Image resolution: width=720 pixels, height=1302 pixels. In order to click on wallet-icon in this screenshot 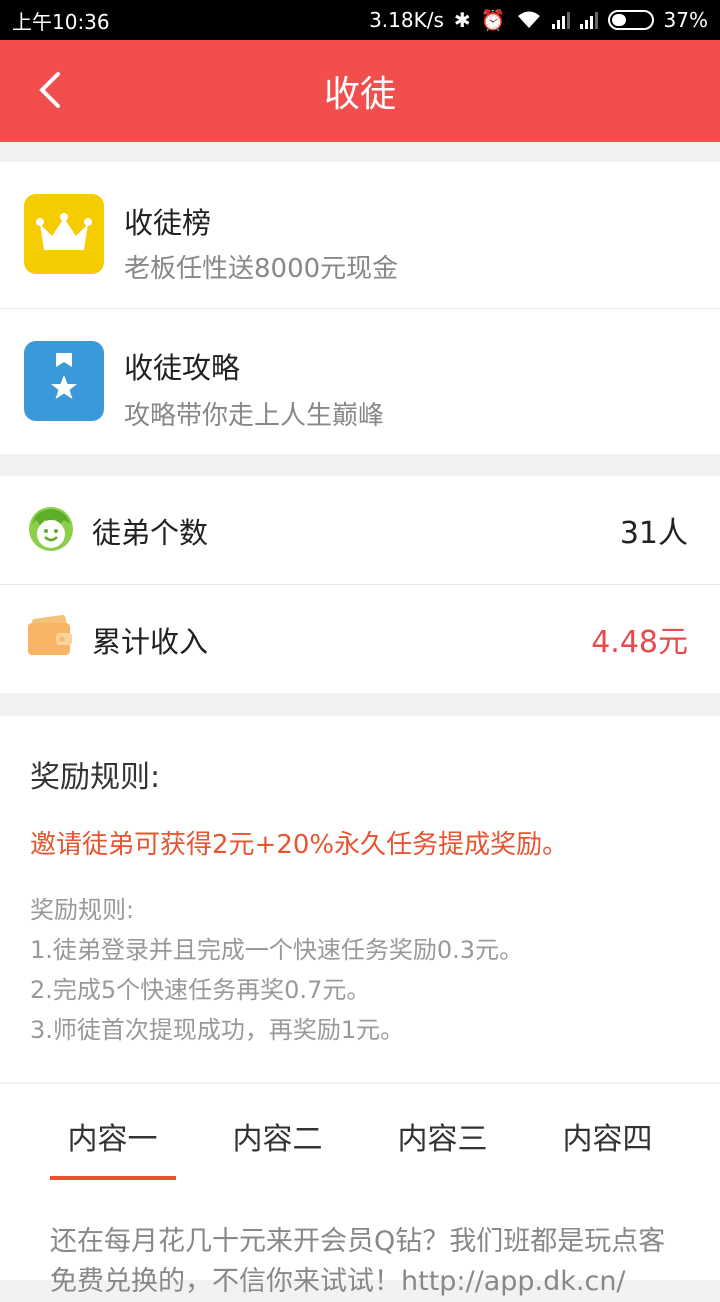, I will do `click(50, 635)`.